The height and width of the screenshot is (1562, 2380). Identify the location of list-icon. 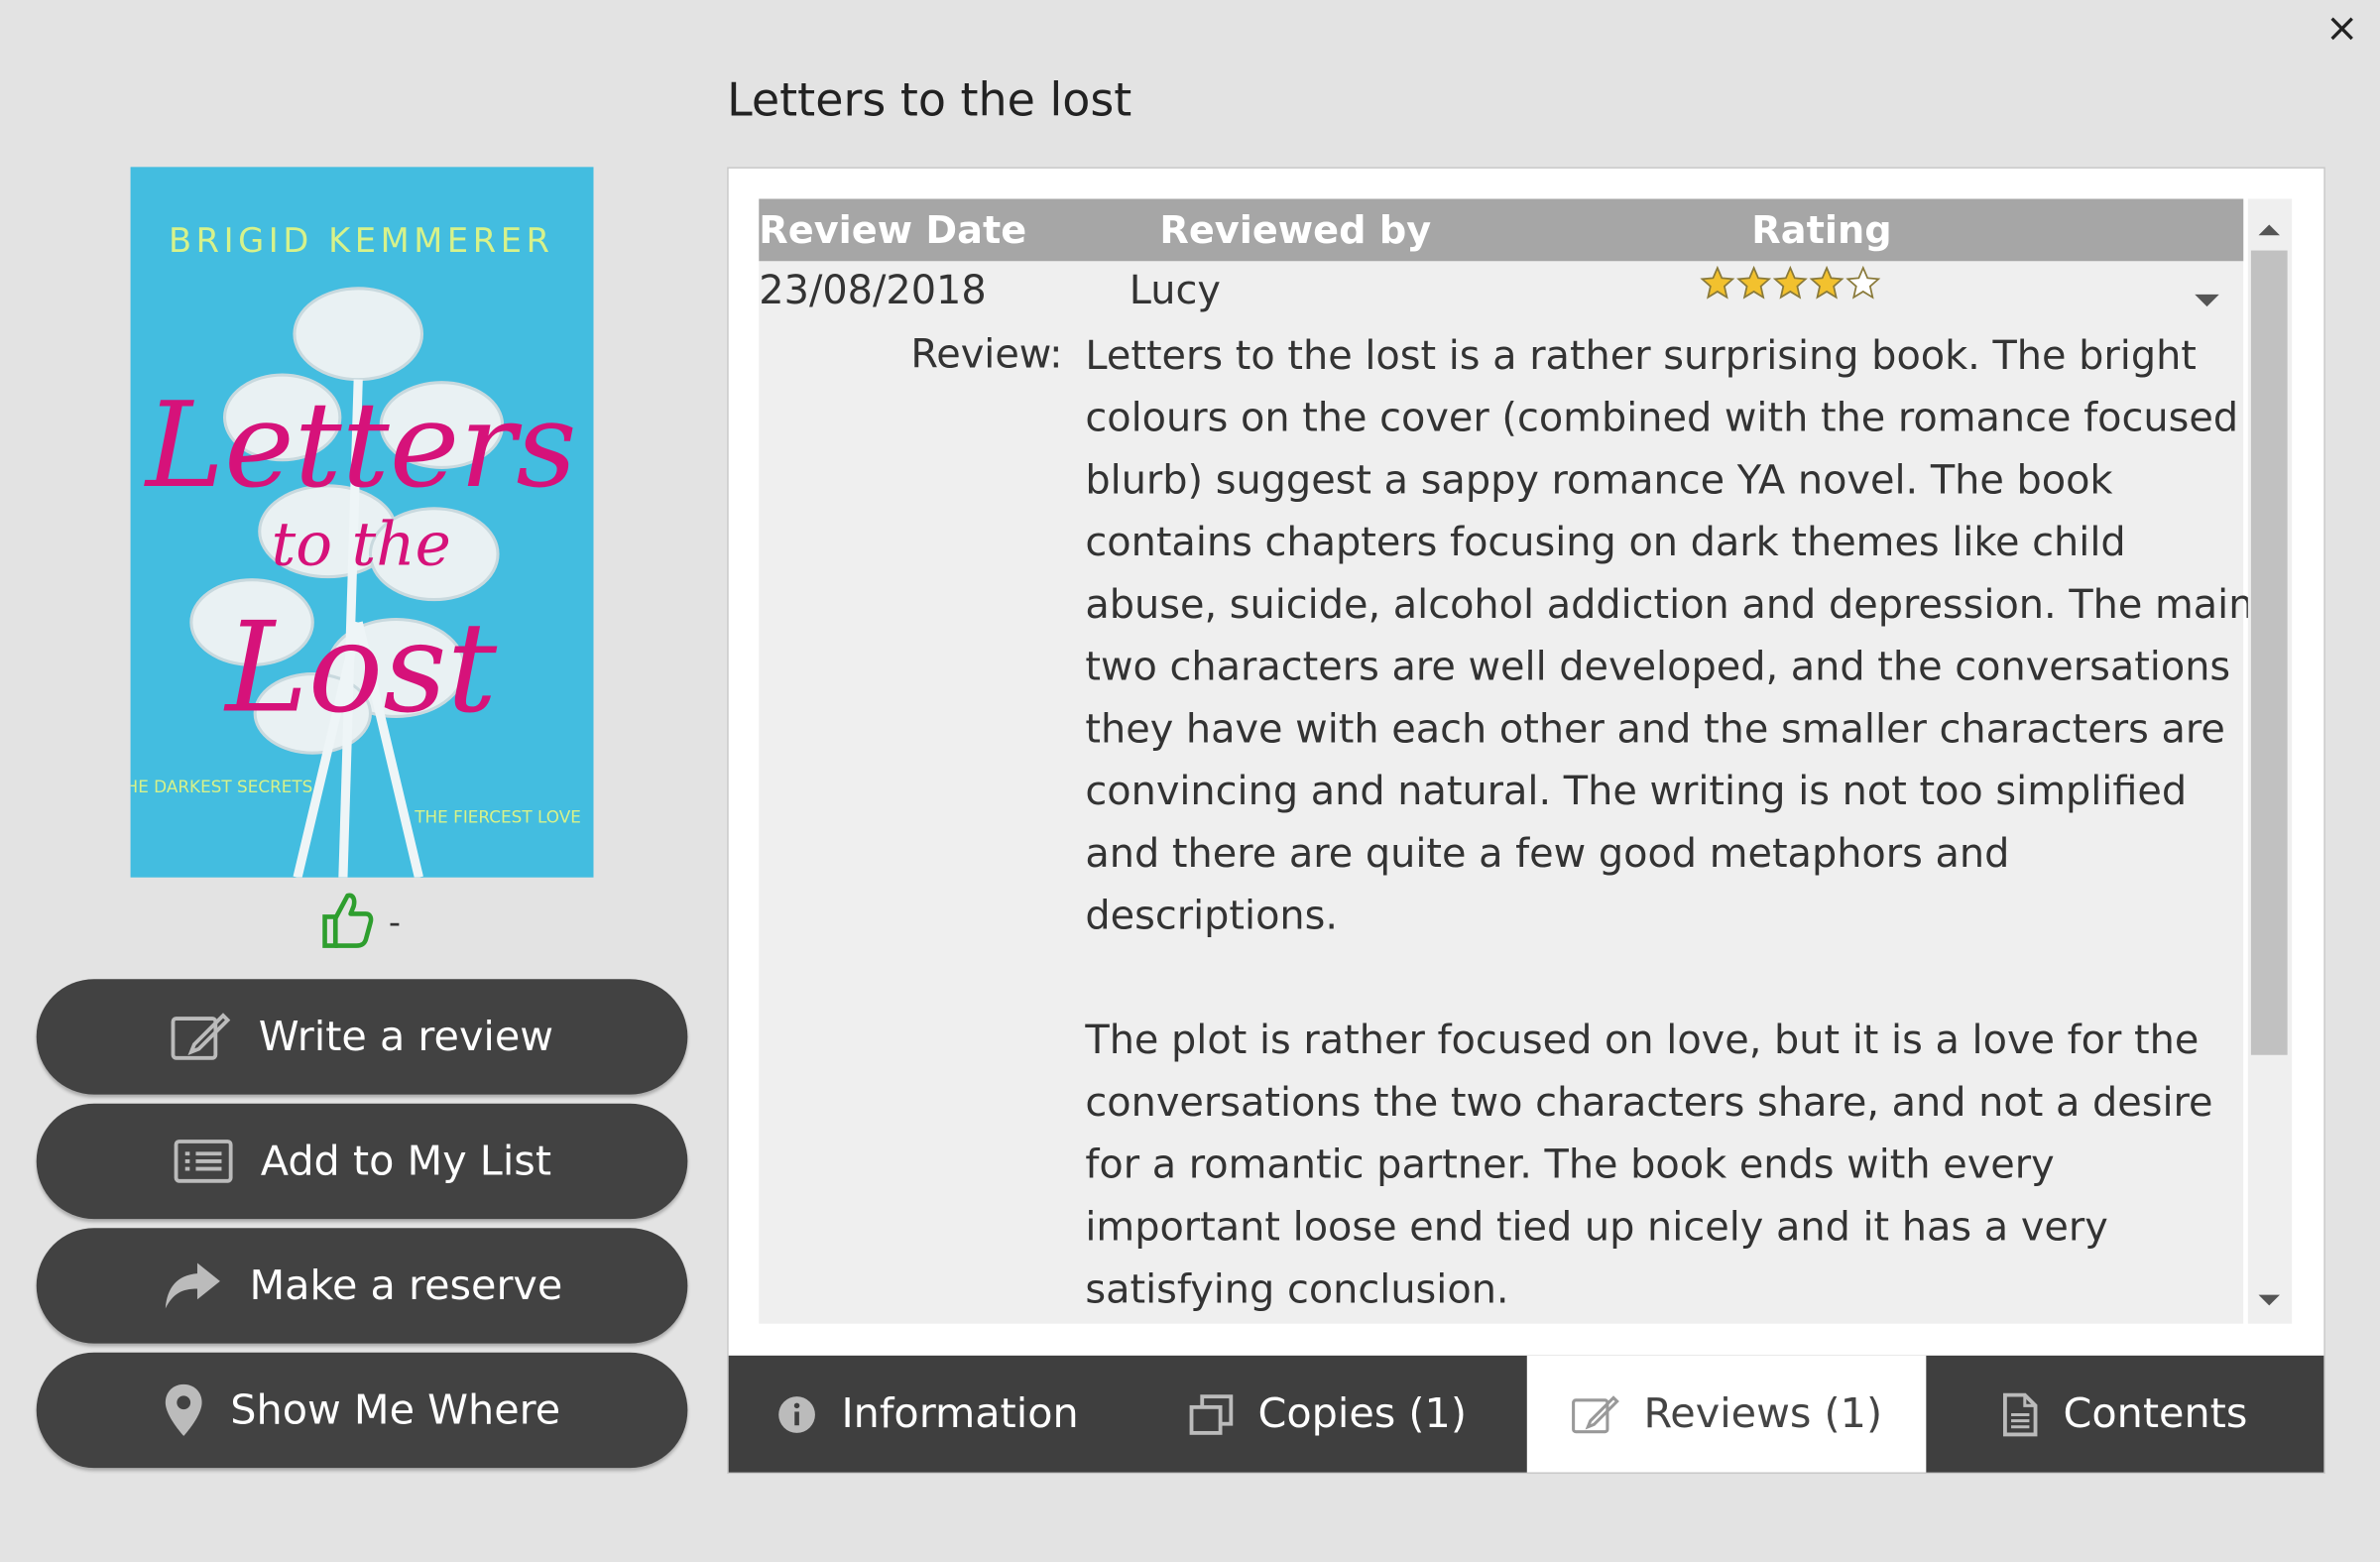
(203, 1161).